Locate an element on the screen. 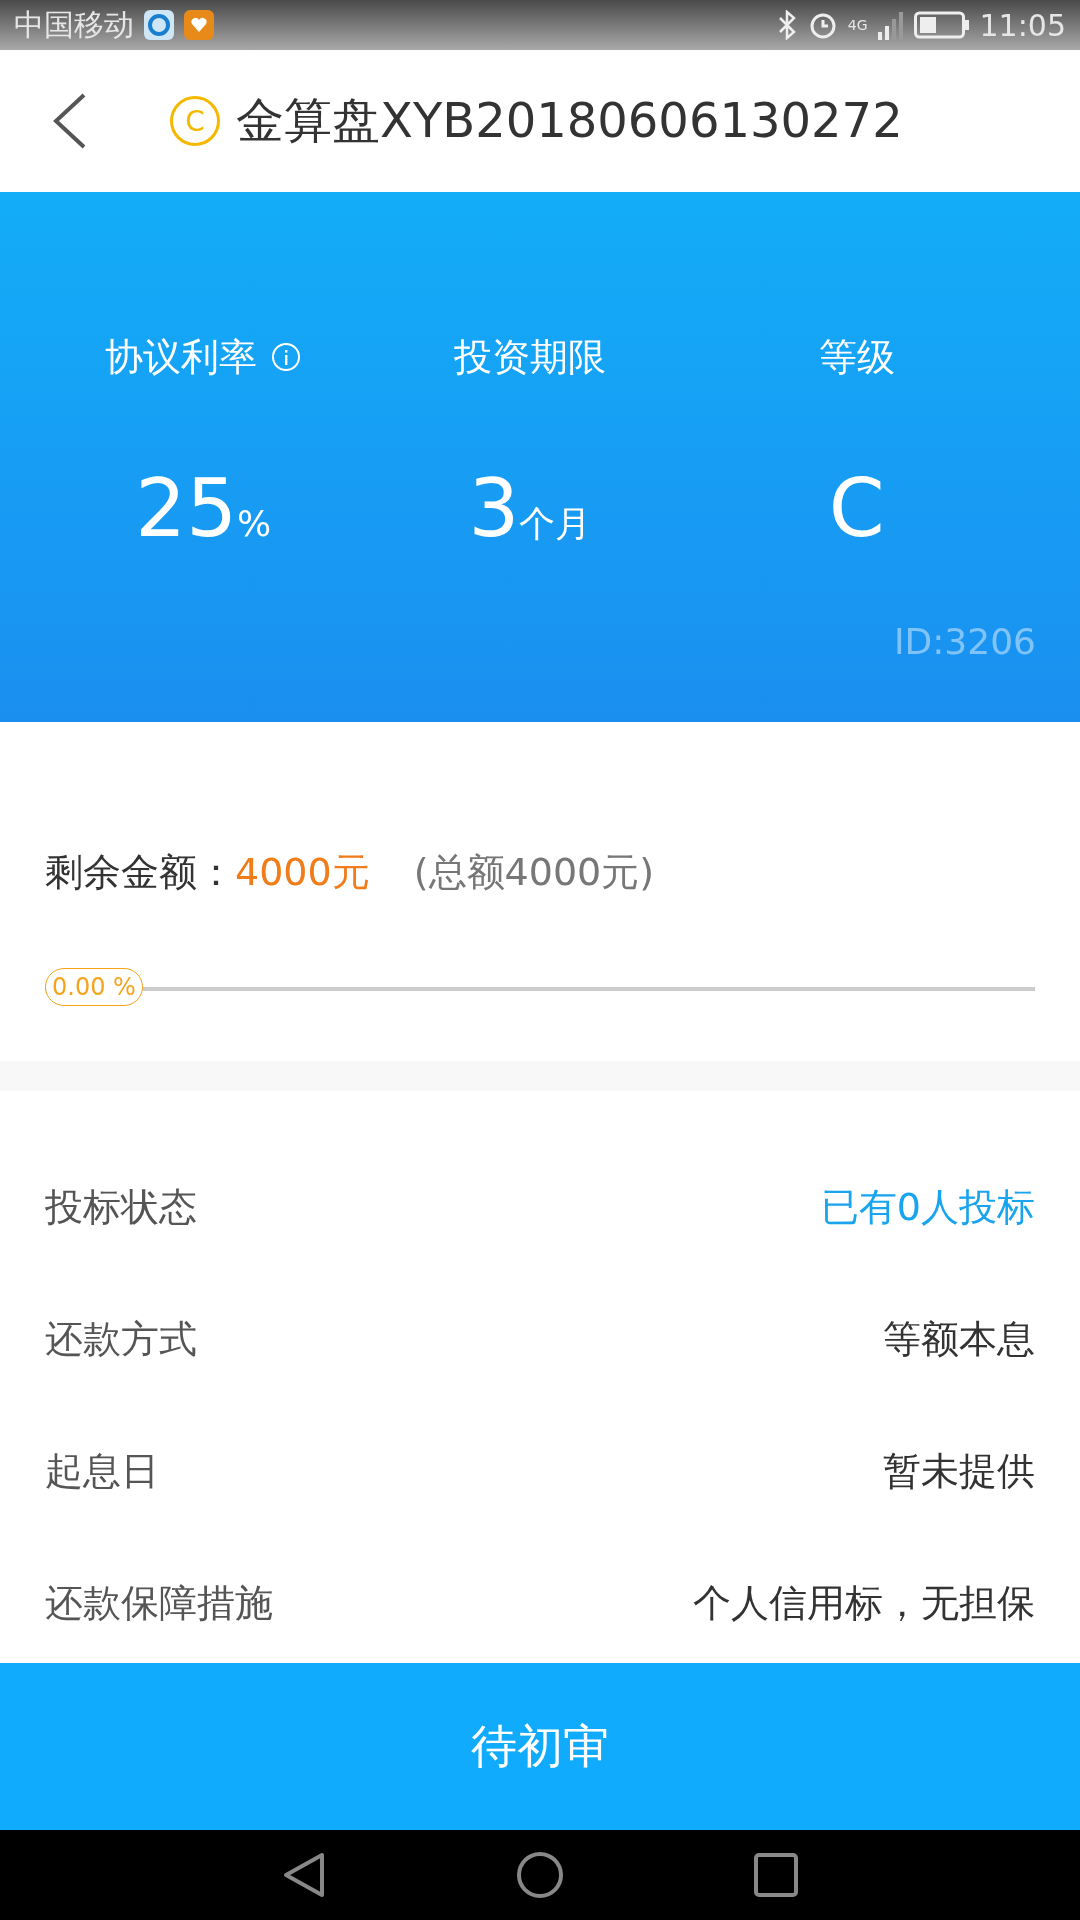 This screenshot has width=1080, height=1920. page-title: 金算盘XYB20180606130272 is located at coordinates (569, 120).